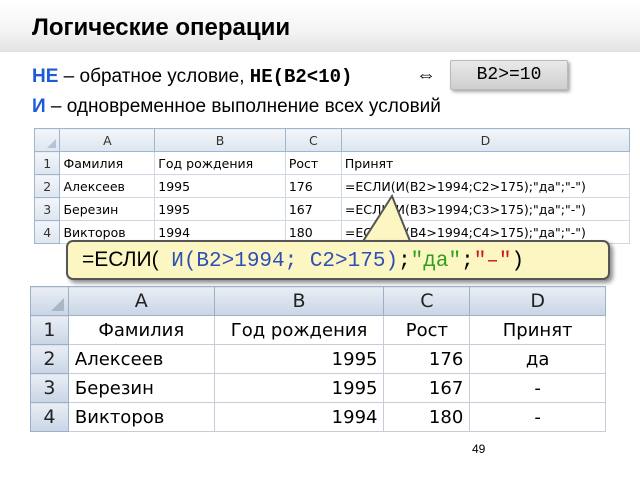 This screenshot has width=640, height=480. I want to click on page-number: 49, so click(479, 449).